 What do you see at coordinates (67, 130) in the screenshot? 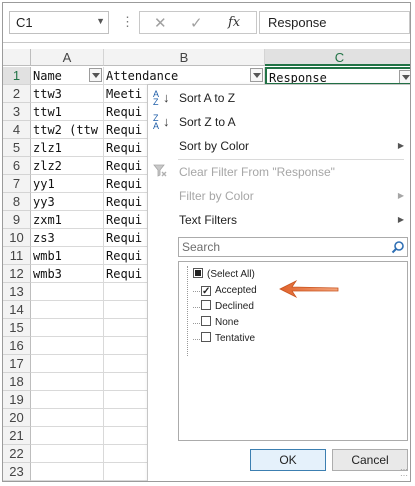
I see `cell-a4: ttw2 (ttw` at bounding box center [67, 130].